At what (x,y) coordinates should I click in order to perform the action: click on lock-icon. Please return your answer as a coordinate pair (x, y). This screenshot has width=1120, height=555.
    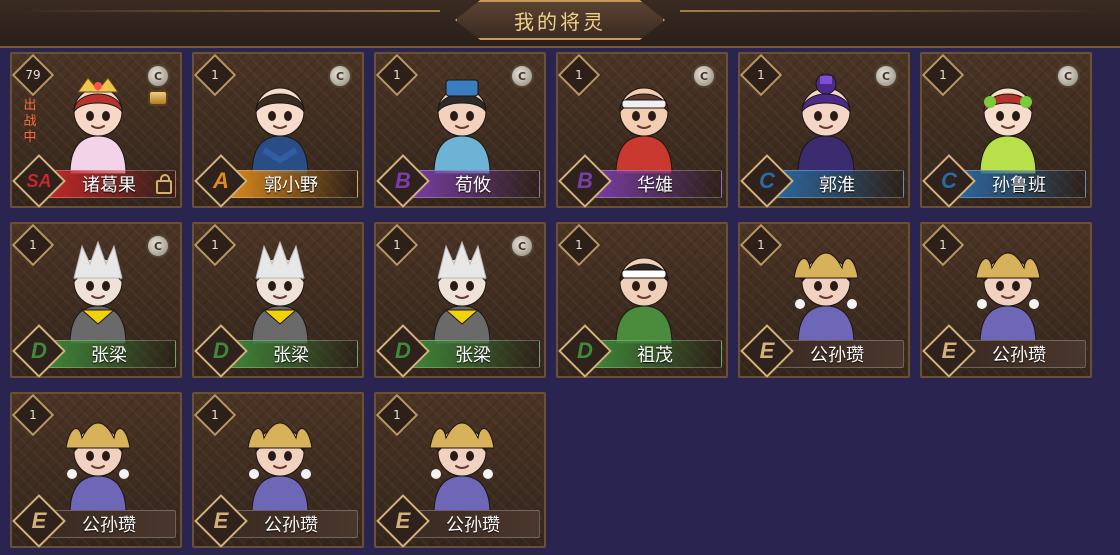
    Looking at the image, I should click on (164, 184).